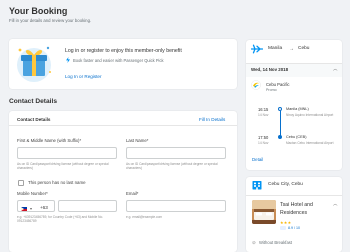  I want to click on no-last-name-label: This person has no last name, so click(57, 182).